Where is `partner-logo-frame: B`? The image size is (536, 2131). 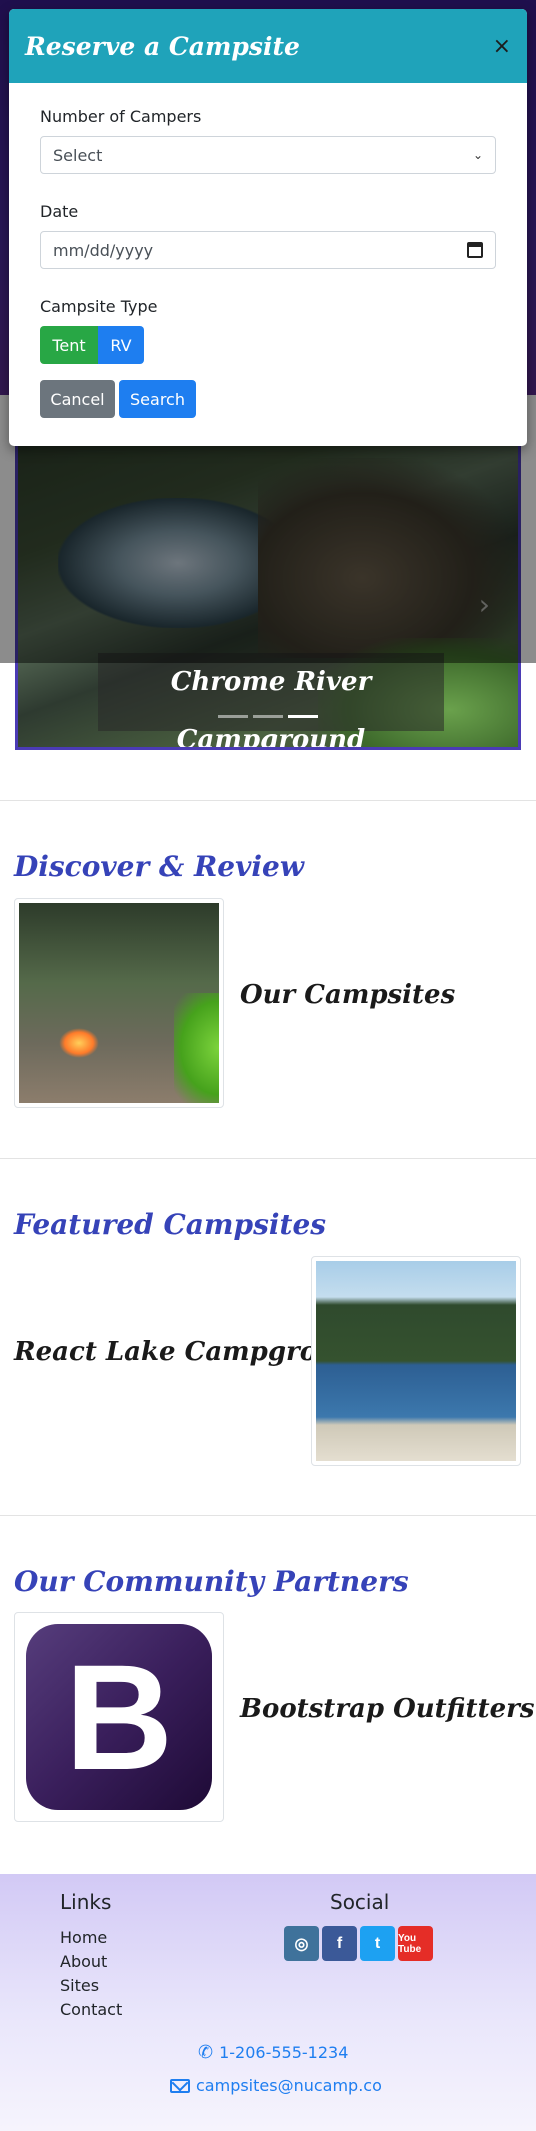
partner-logo-frame: B is located at coordinates (119, 1717).